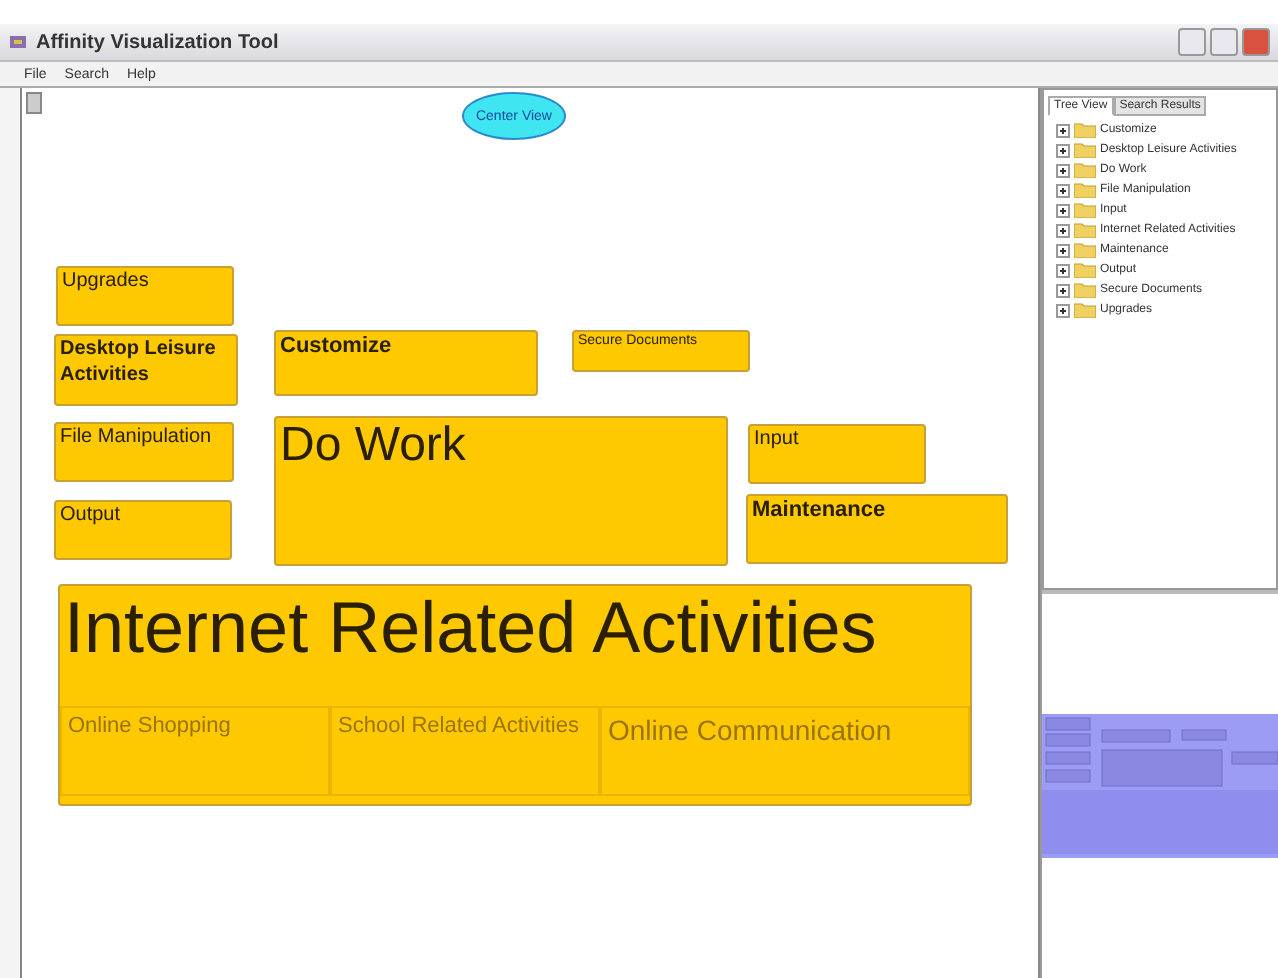  I want to click on group-label: File Manipulation, so click(136, 438).